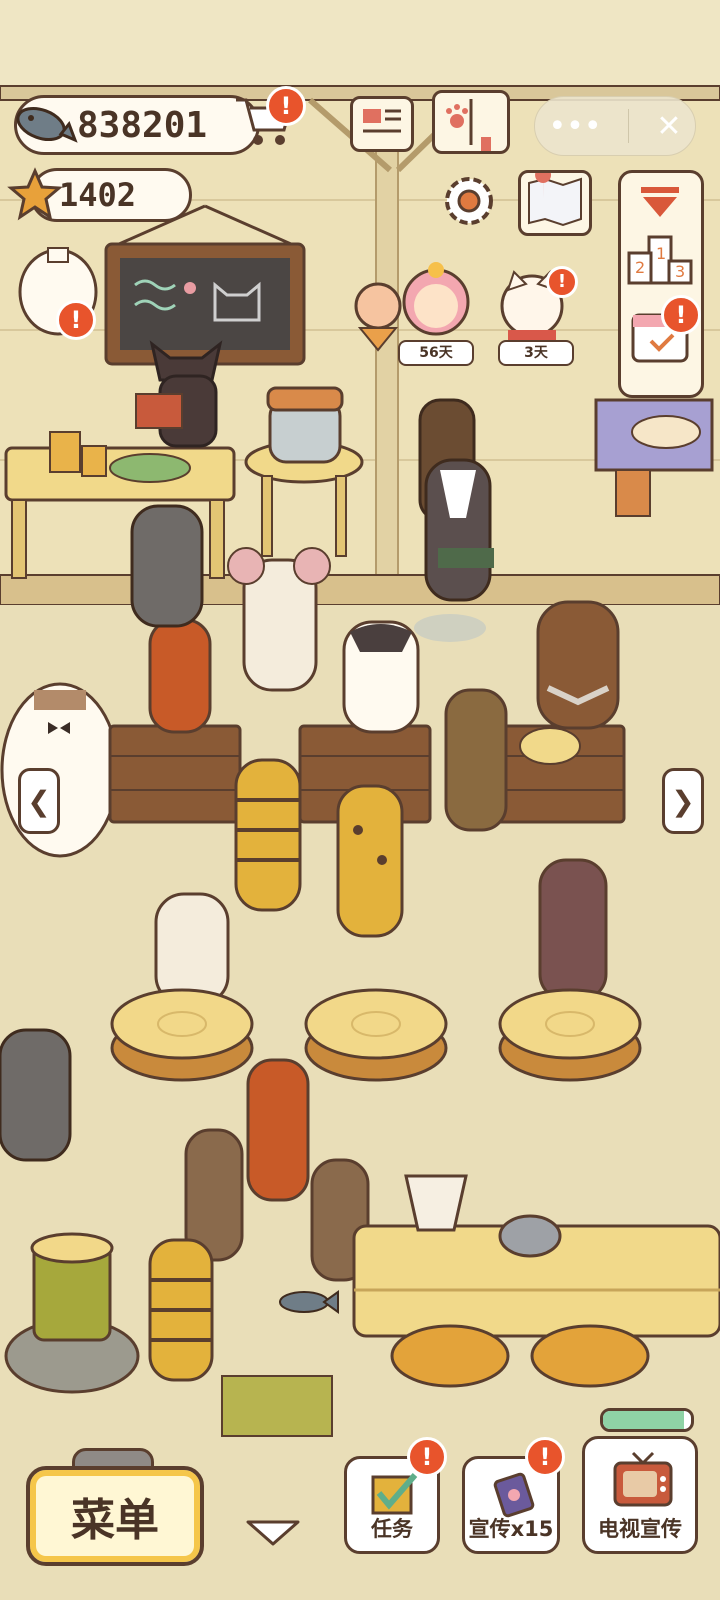 This screenshot has height=1600, width=720. I want to click on settings-button, so click(469, 201).